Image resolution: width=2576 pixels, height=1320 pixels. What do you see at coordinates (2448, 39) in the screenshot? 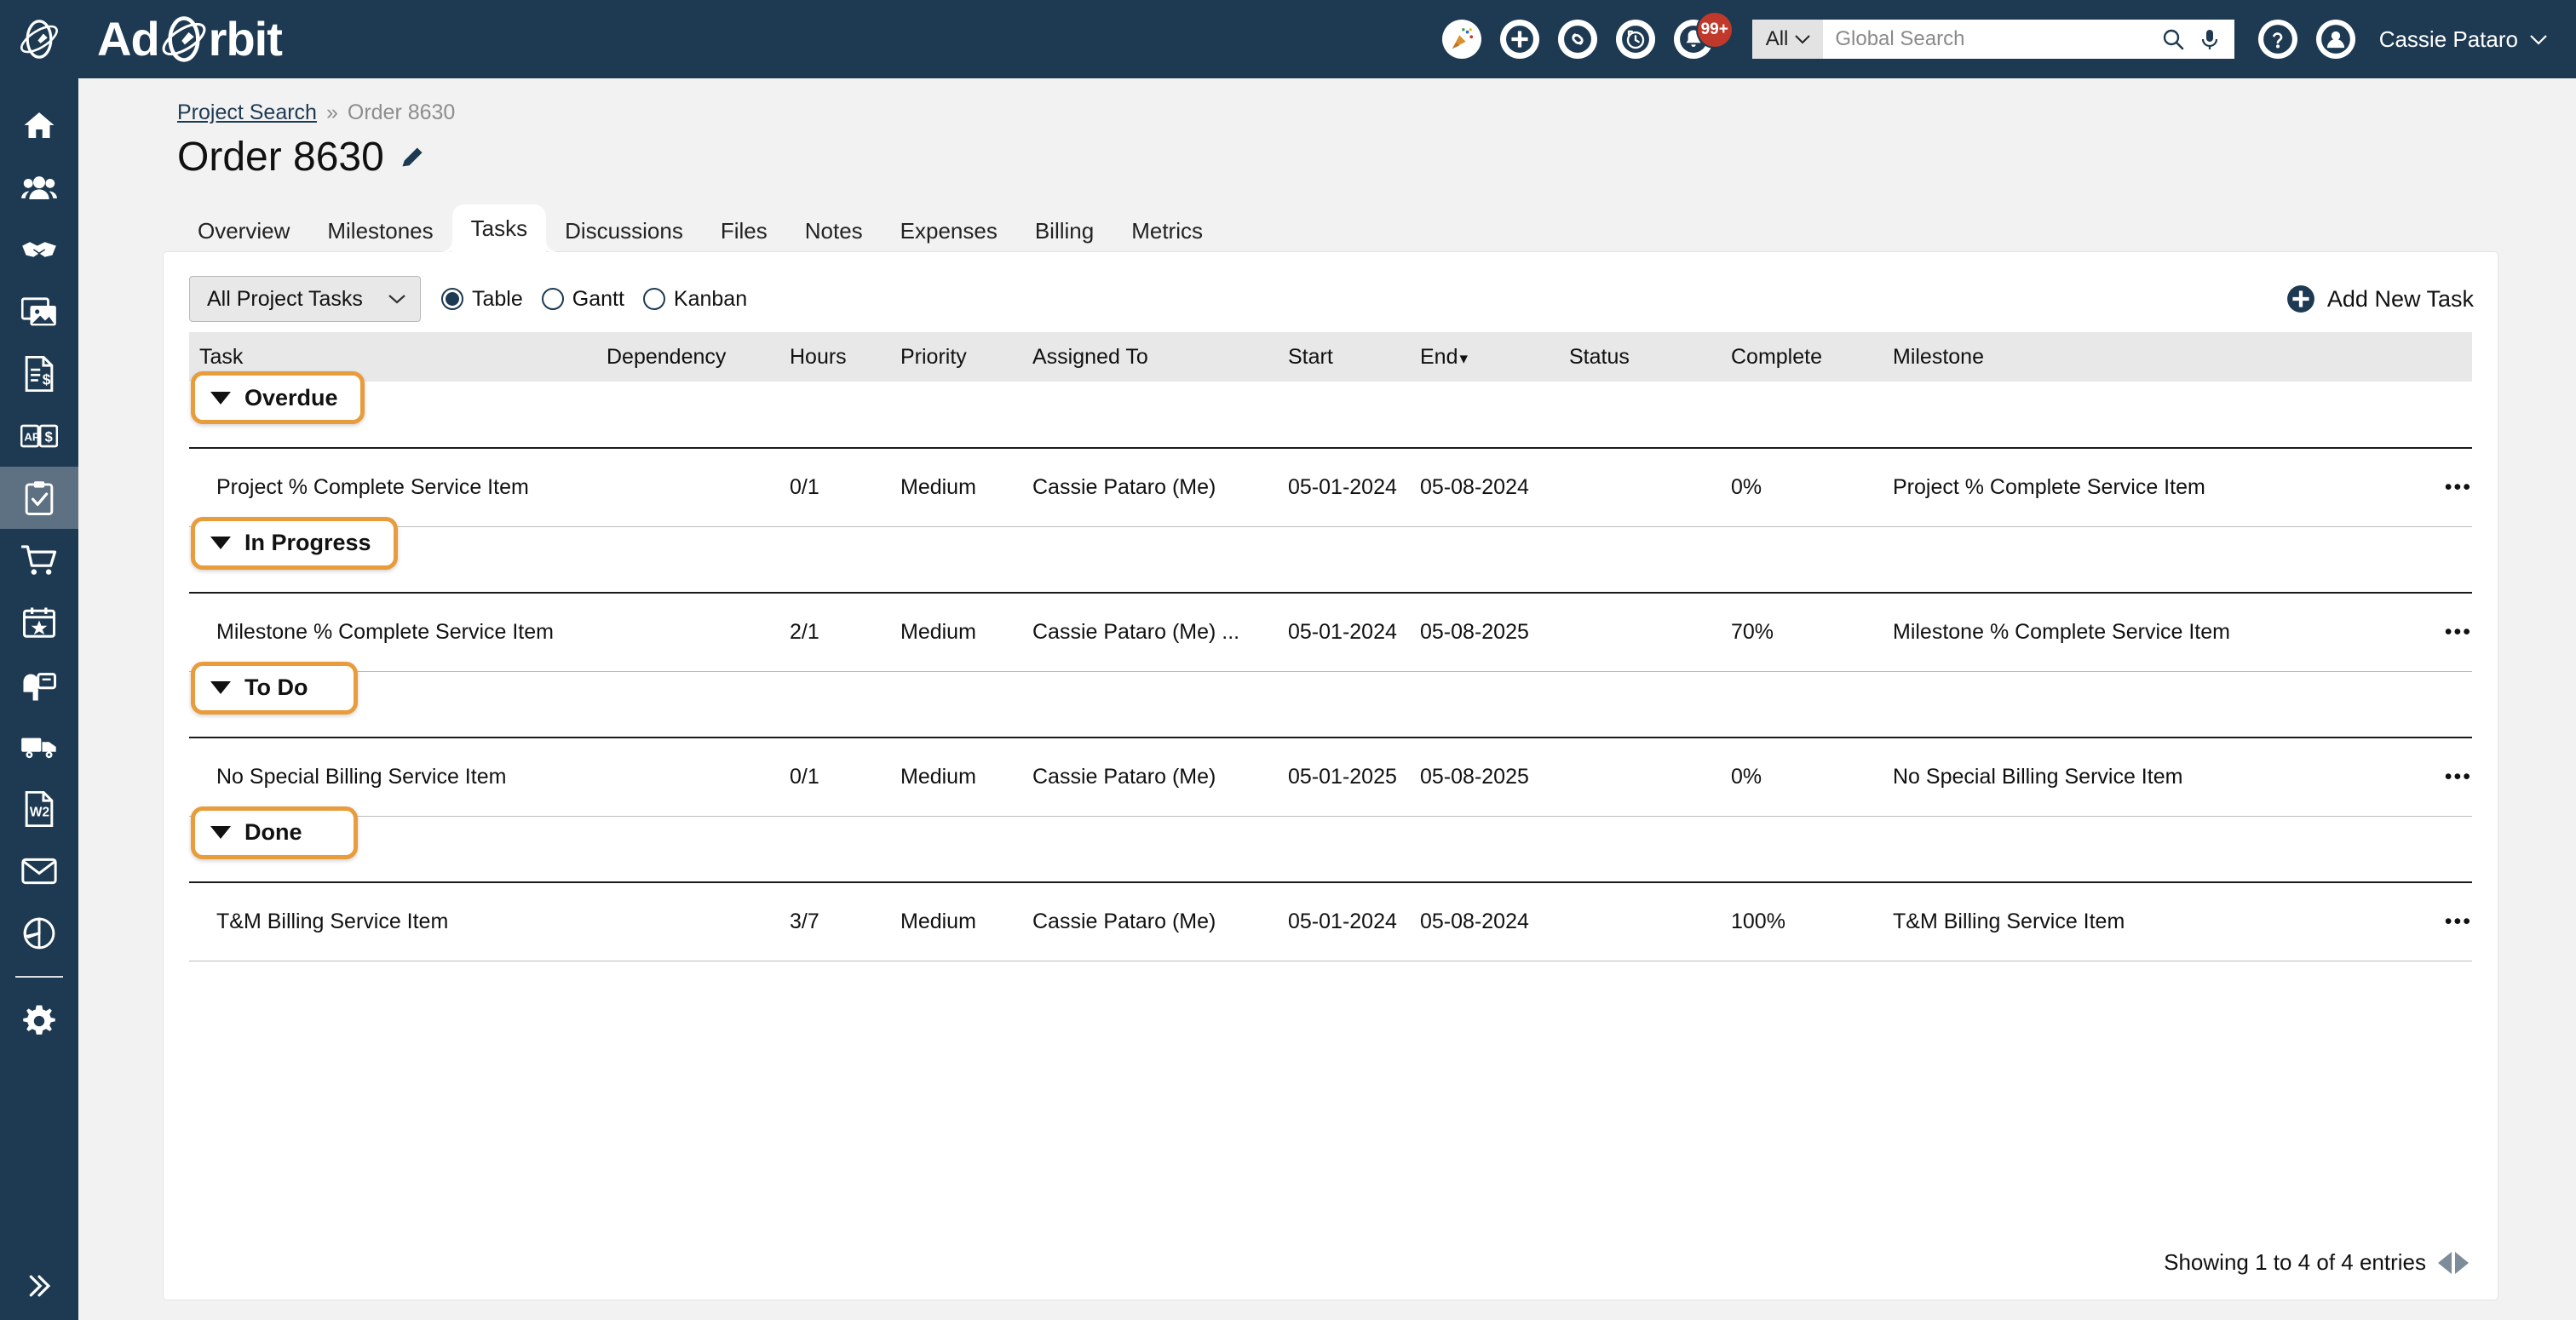
I see `user-name-label: Cassie Pataro` at bounding box center [2448, 39].